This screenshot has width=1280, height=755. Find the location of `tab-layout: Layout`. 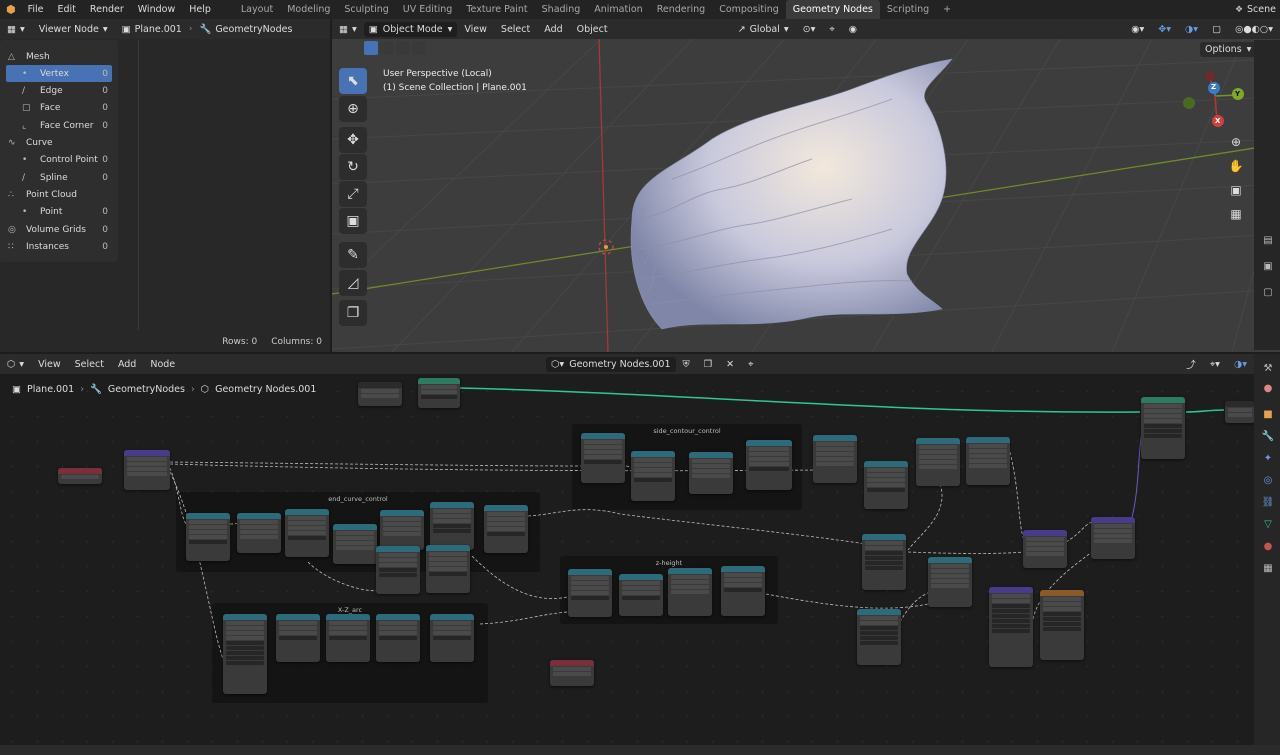

tab-layout: Layout is located at coordinates (257, 9).